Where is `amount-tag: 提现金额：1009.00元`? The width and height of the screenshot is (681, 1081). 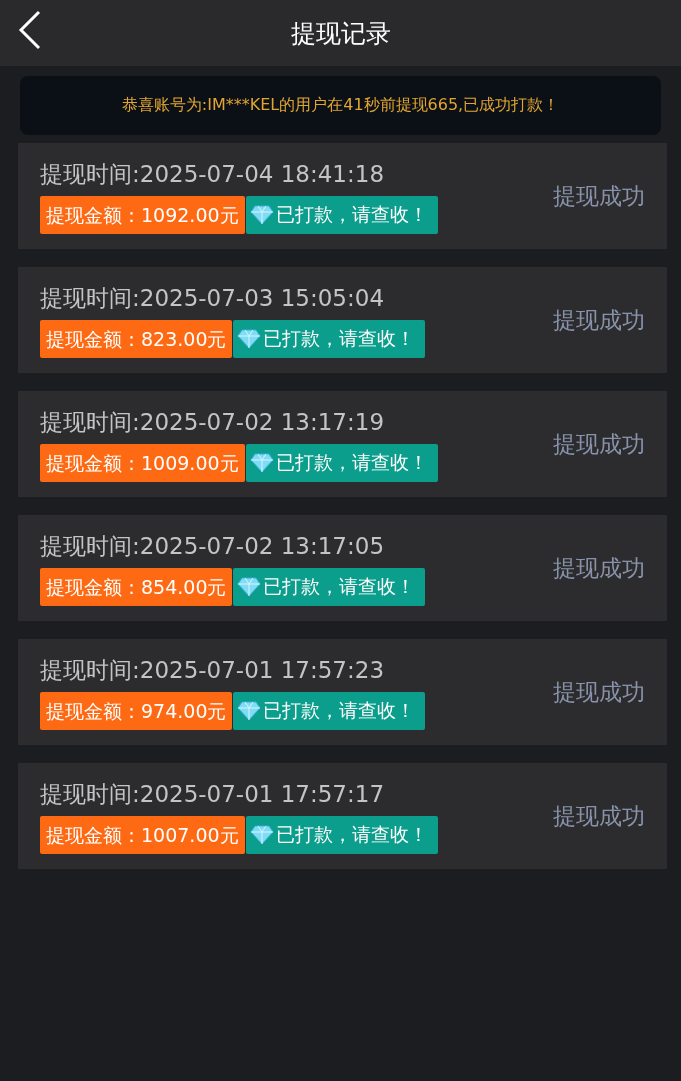
amount-tag: 提现金额：1009.00元 is located at coordinates (142, 462).